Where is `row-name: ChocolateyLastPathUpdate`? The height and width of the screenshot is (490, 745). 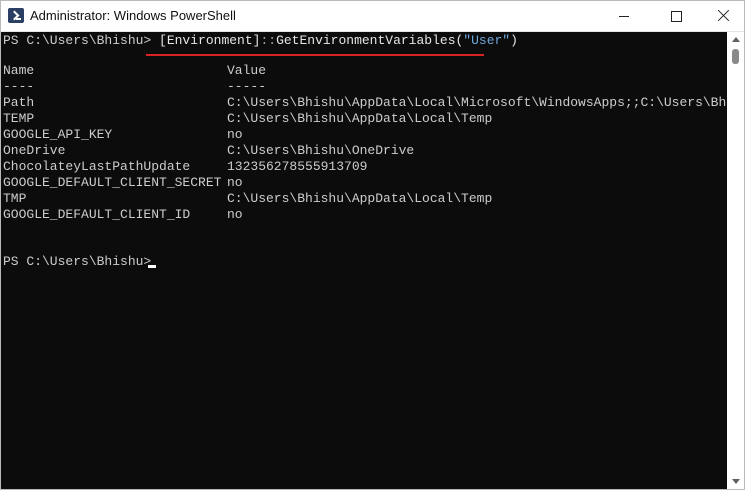 row-name: ChocolateyLastPathUpdate is located at coordinates (97, 166).